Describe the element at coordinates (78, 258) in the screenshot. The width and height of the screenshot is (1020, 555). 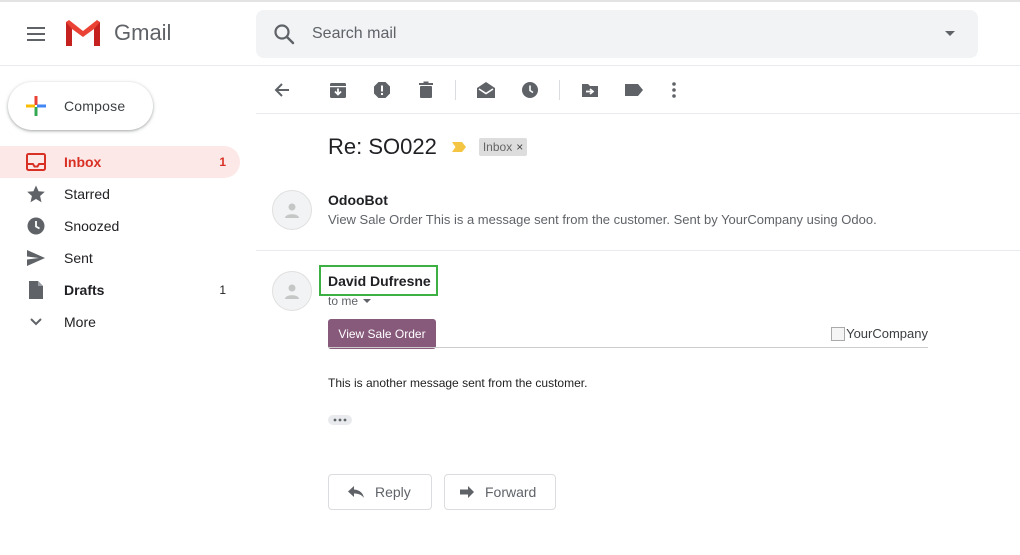
I see `sidebar-item-label: Sent` at that location.